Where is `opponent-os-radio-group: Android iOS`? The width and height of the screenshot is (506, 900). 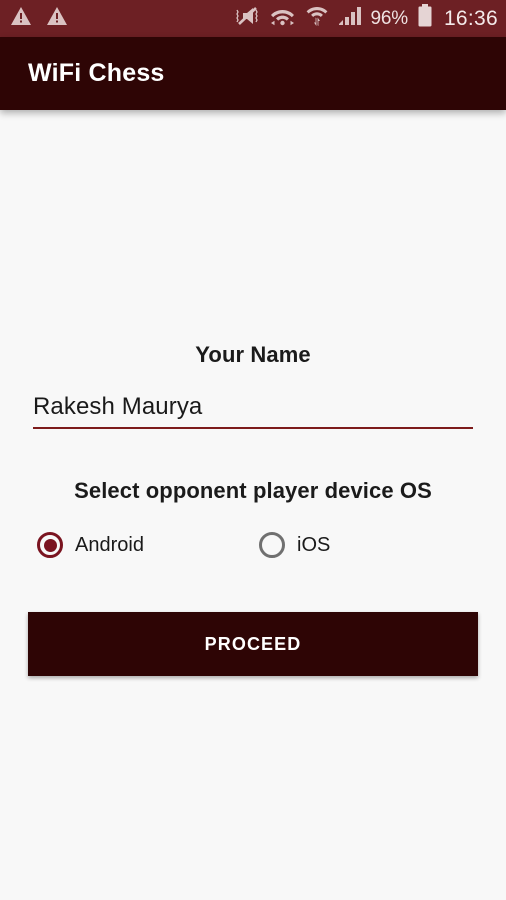 opponent-os-radio-group: Android iOS is located at coordinates (257, 545).